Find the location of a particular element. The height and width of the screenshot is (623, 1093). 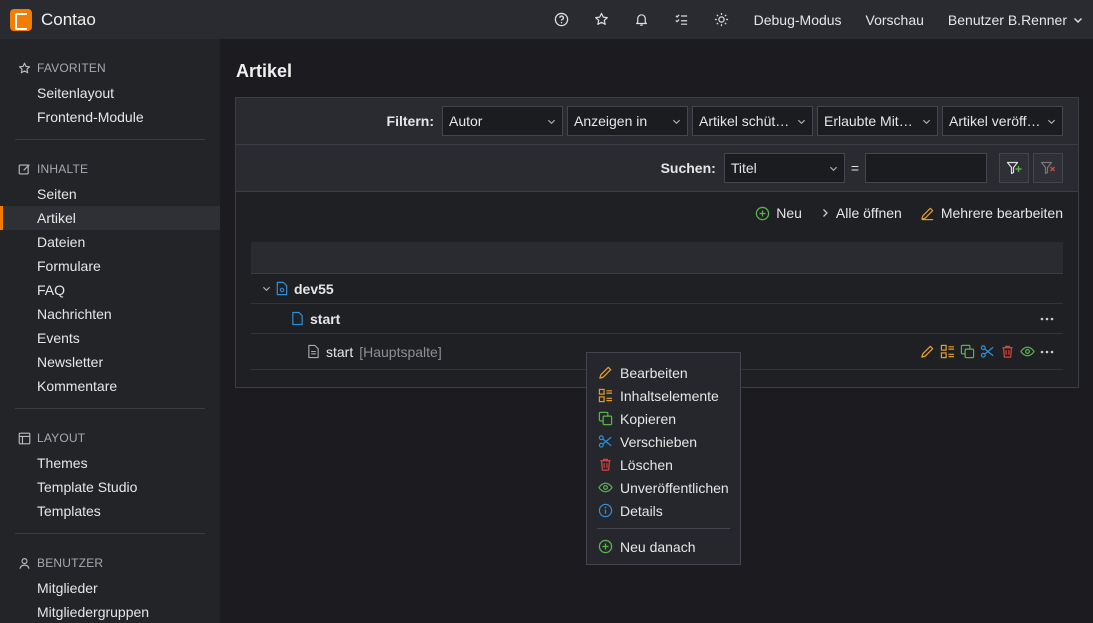

menu-item-label: Kopieren is located at coordinates (648, 418).